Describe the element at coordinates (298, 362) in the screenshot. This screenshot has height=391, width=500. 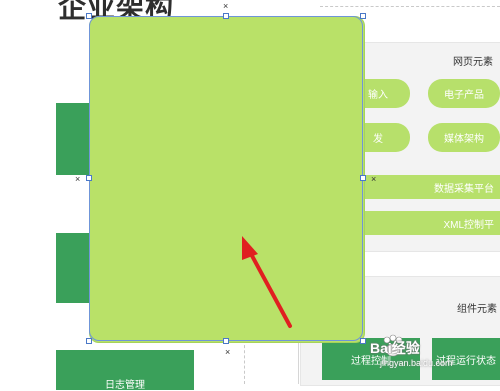
I see `divider-line` at that location.